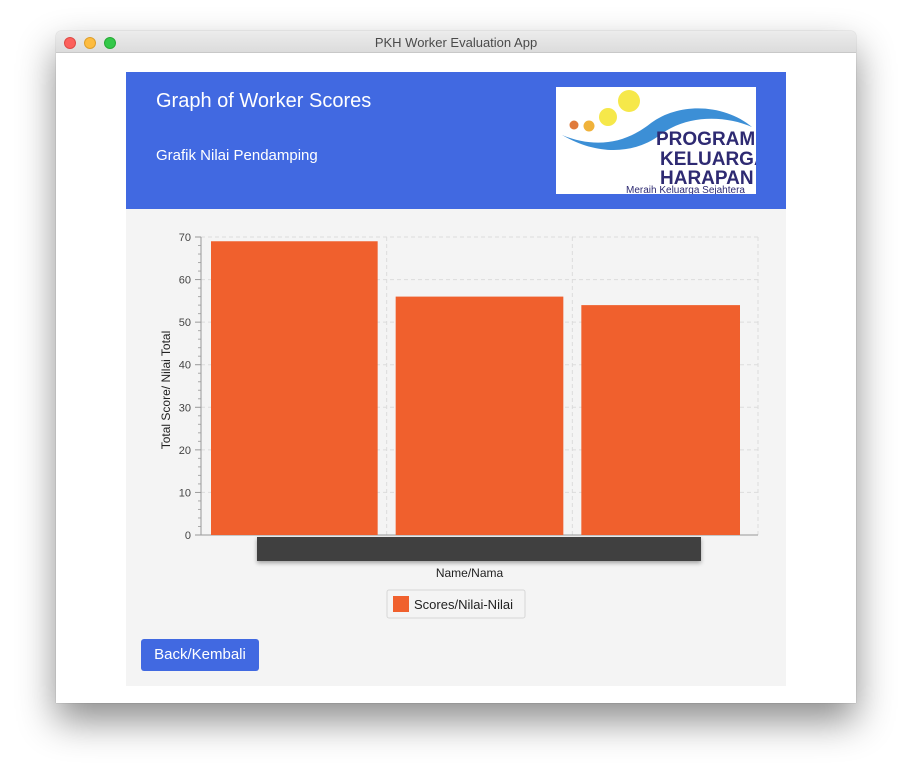 Image resolution: width=912 pixels, height=784 pixels. I want to click on y-tick-label: 20, so click(185, 451).